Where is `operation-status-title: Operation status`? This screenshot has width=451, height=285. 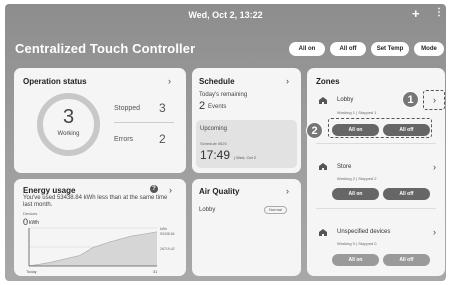
operation-status-title: Operation status is located at coordinates (55, 81).